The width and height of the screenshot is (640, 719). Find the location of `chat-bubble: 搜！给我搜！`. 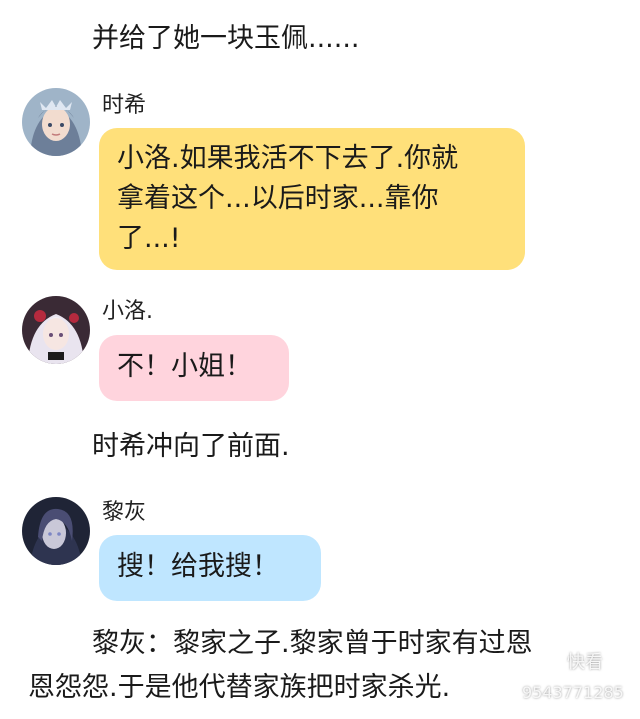

chat-bubble: 搜！给我搜！ is located at coordinates (210, 568).